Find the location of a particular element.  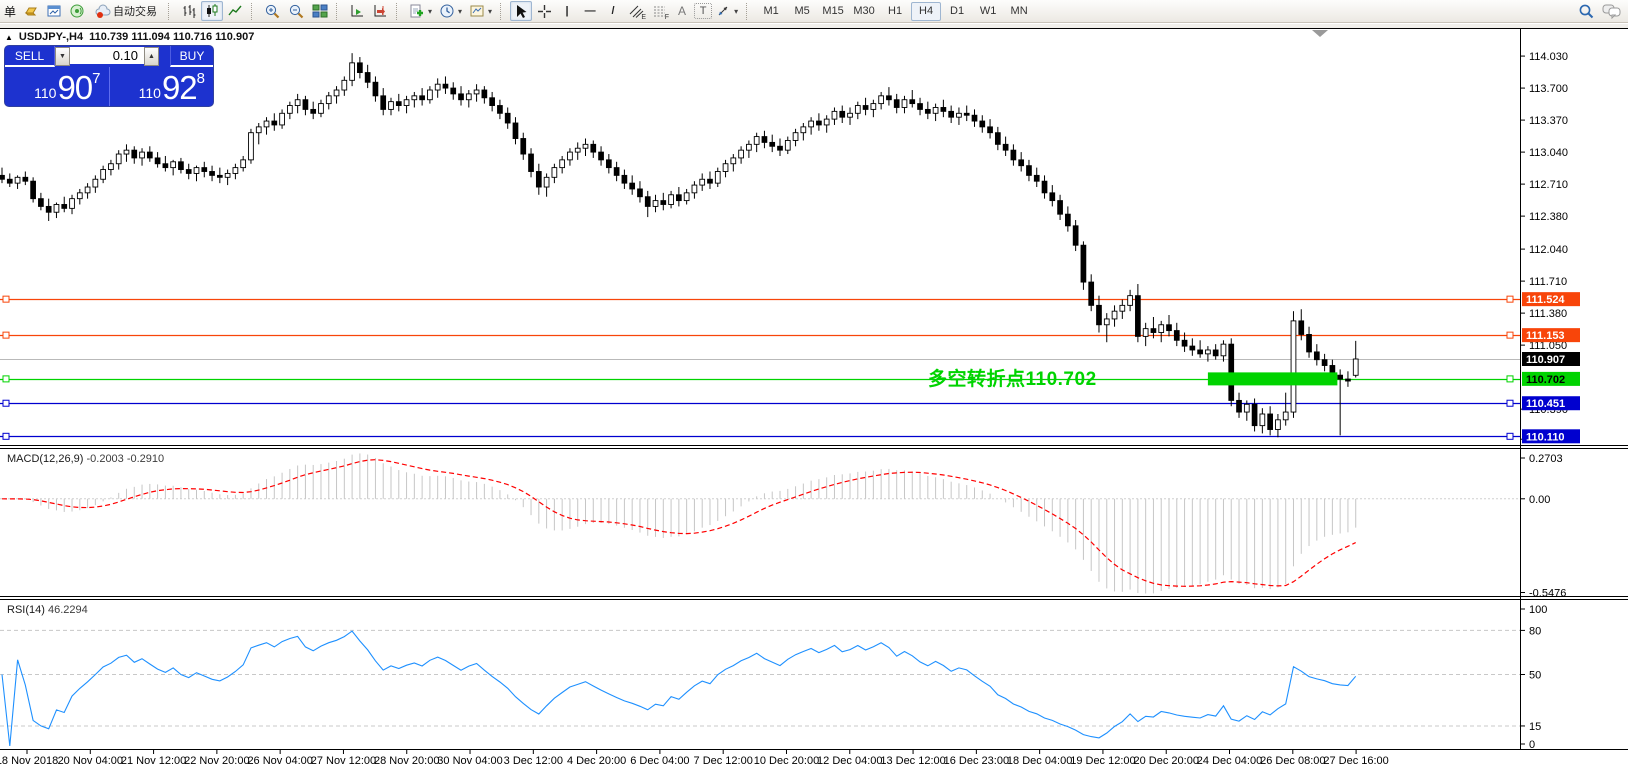

svg-text: 20 Nov 04:00 is located at coordinates (90, 761).